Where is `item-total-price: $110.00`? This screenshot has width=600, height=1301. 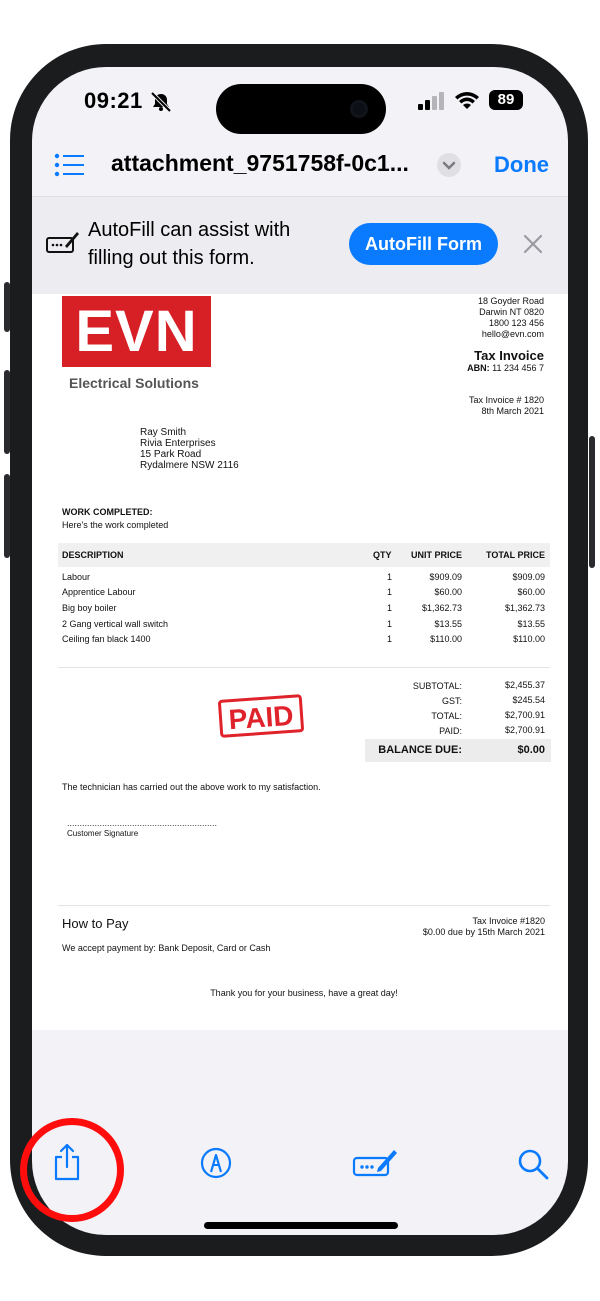 item-total-price: $110.00 is located at coordinates (529, 639).